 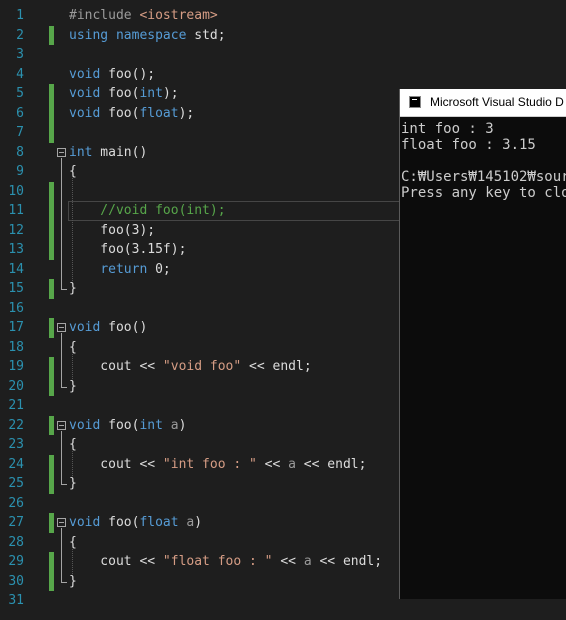 What do you see at coordinates (283, 55) in the screenshot?
I see `code-line: 3` at bounding box center [283, 55].